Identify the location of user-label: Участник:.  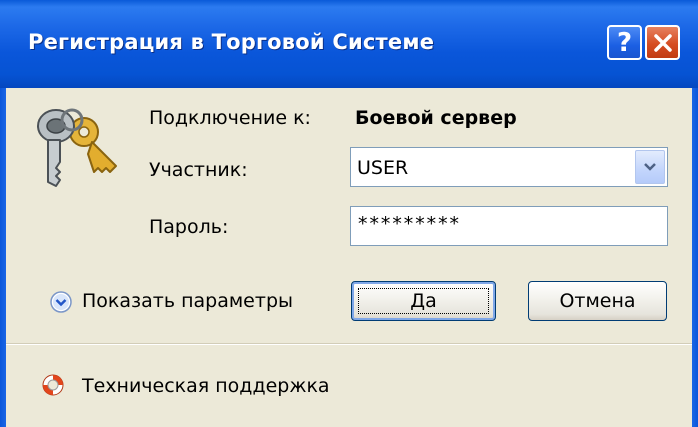
(198, 170).